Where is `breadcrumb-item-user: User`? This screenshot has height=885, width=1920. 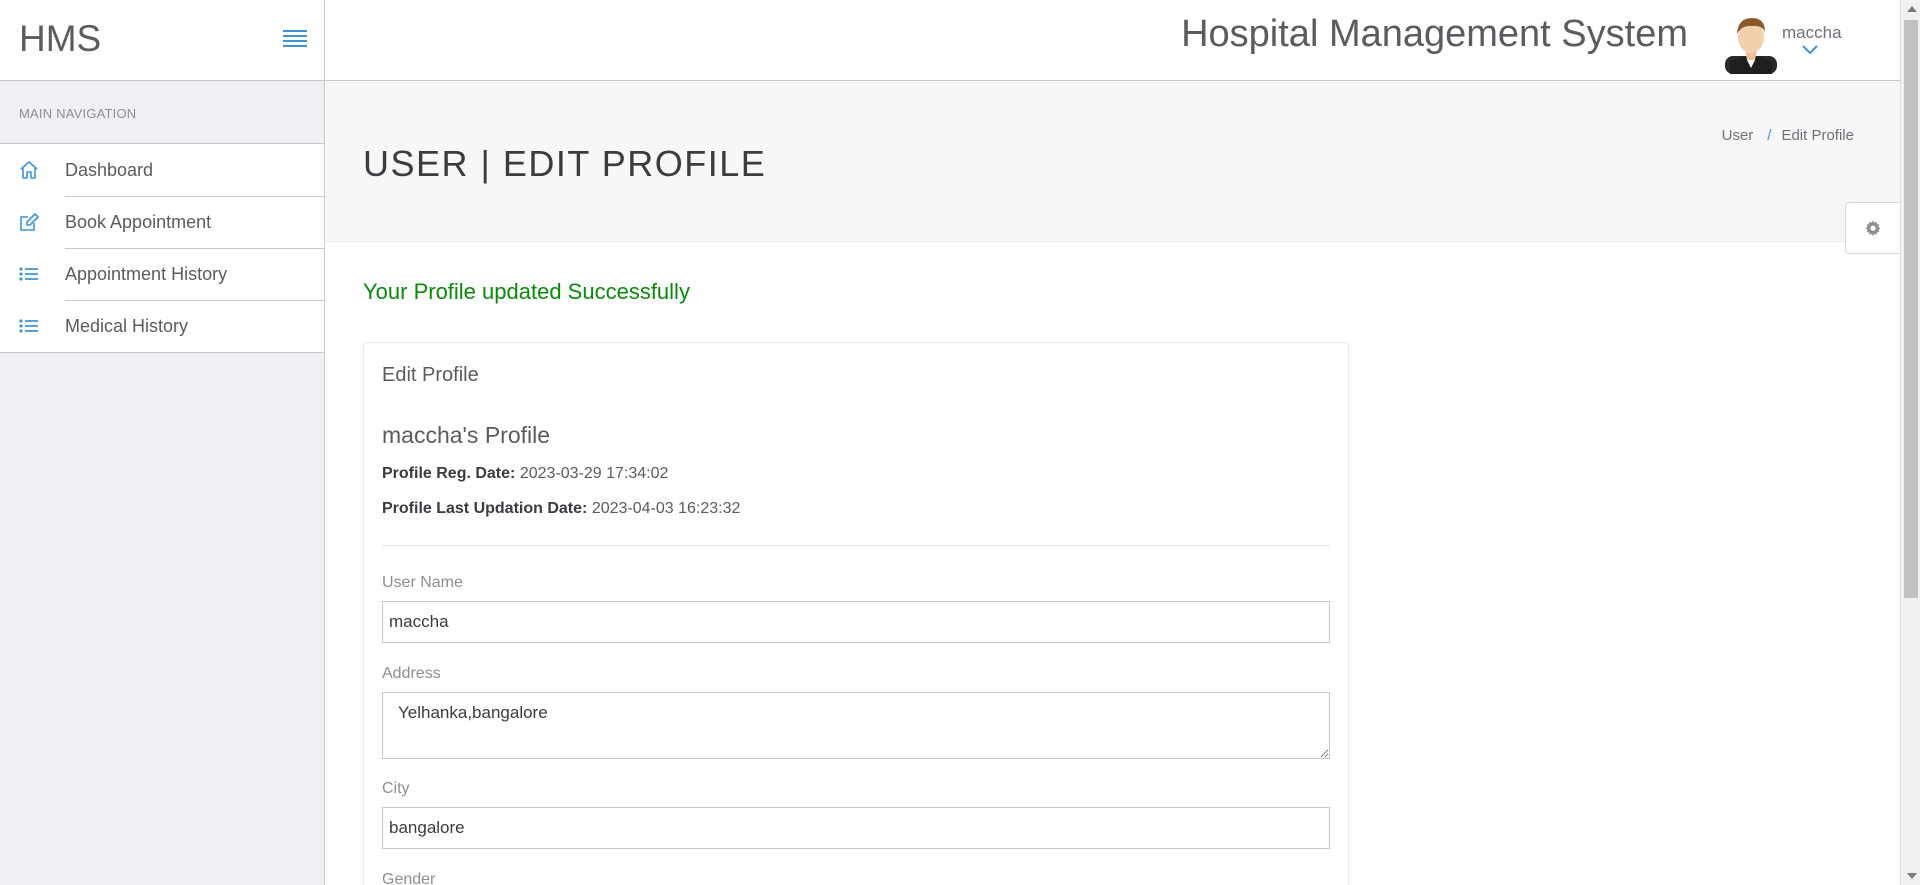 breadcrumb-item-user: User is located at coordinates (1738, 135).